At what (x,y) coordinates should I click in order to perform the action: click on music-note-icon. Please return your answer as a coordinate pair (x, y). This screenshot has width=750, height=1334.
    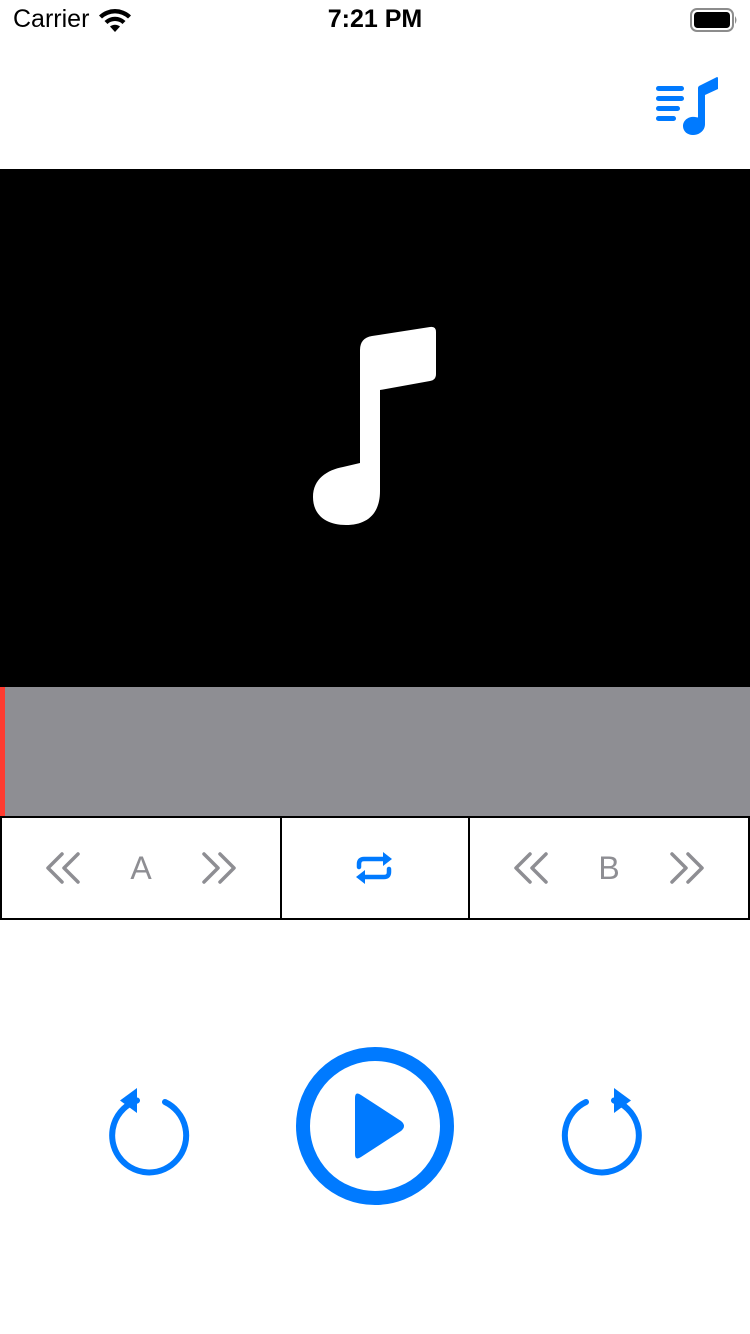
    Looking at the image, I should click on (374, 425).